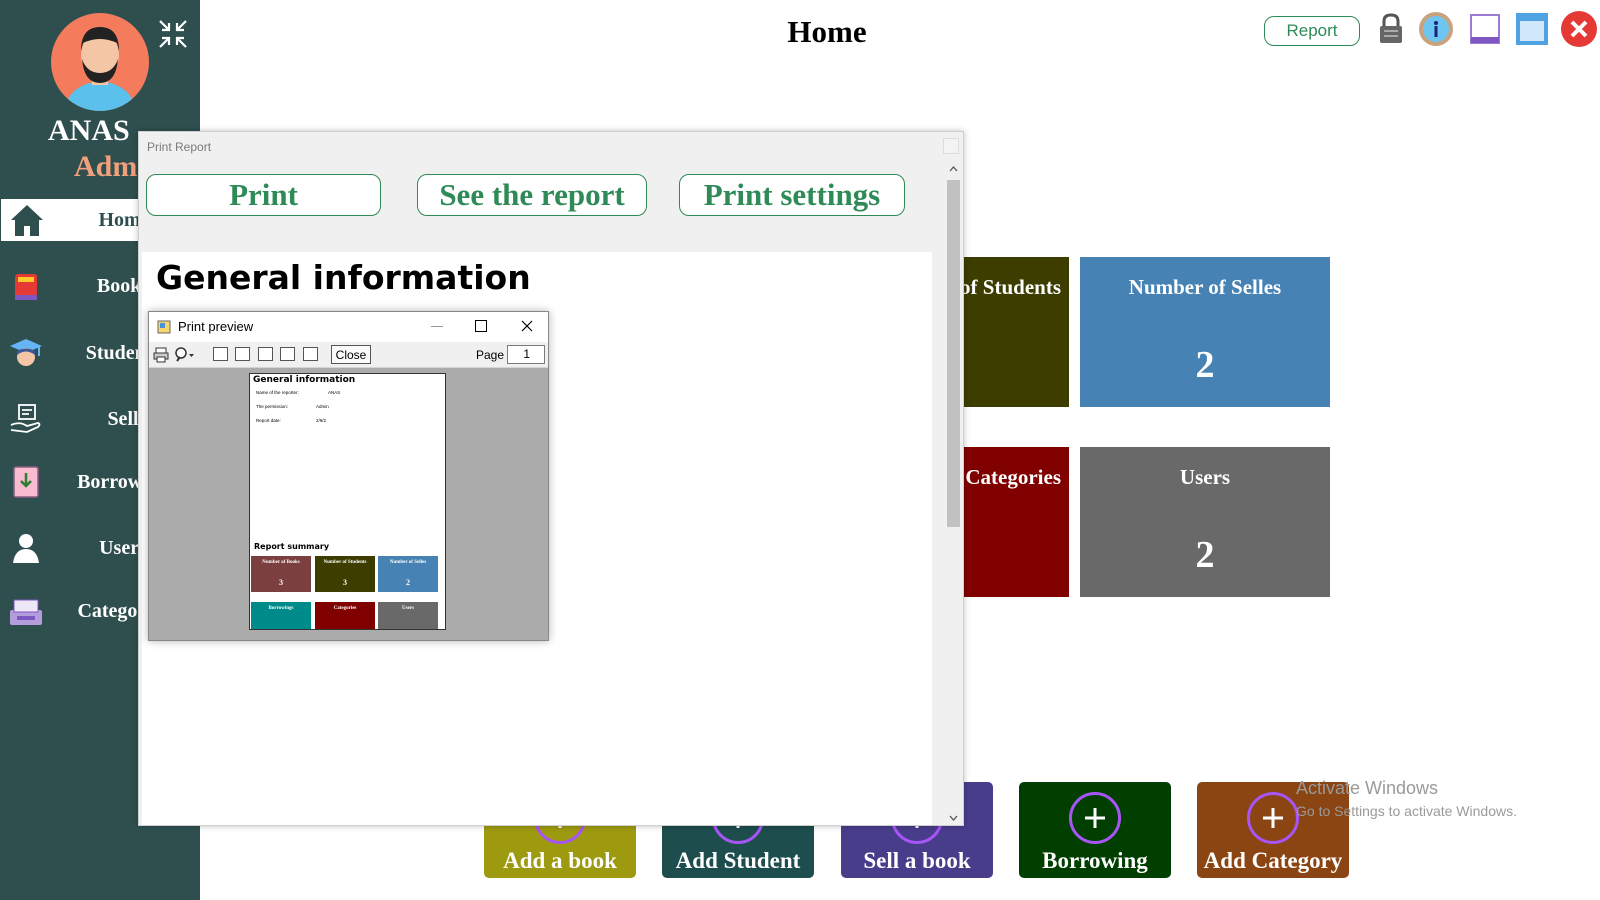  What do you see at coordinates (1095, 860) in the screenshot?
I see `action-label: Borrowing` at bounding box center [1095, 860].